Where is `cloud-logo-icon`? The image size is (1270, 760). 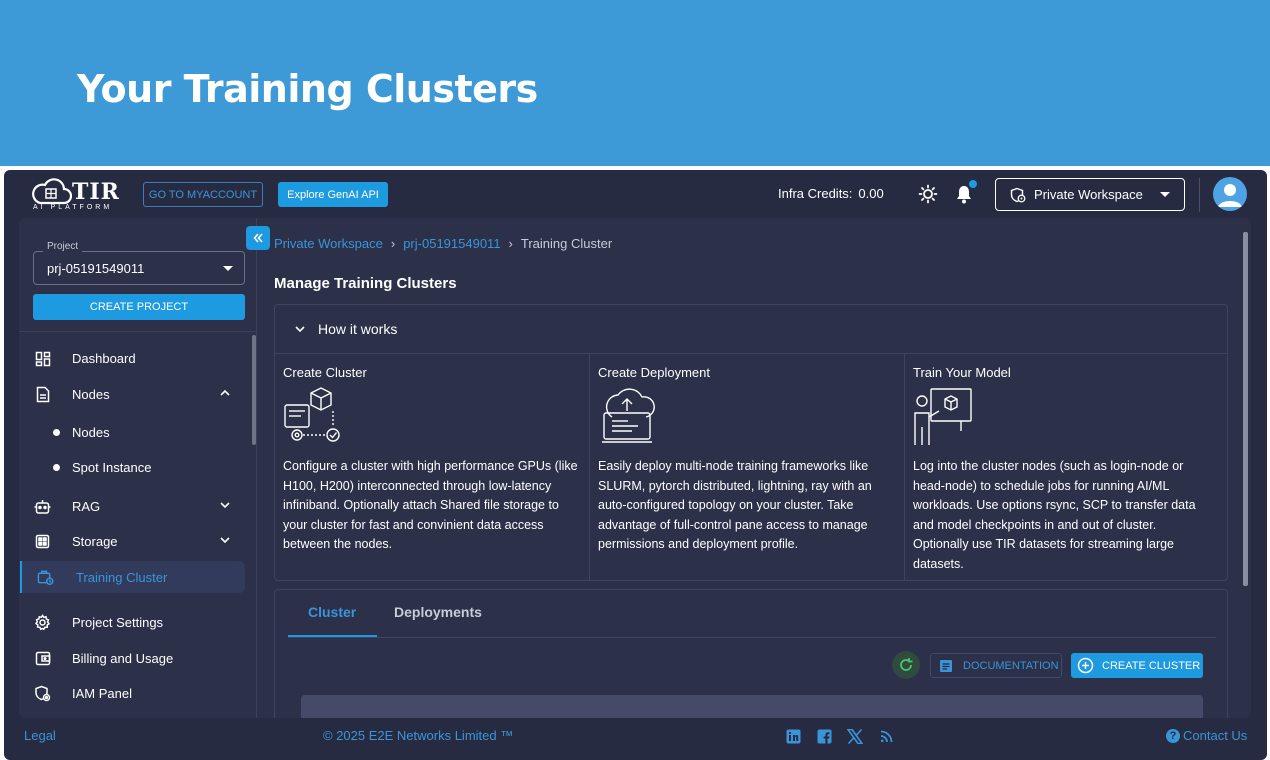 cloud-logo-icon is located at coordinates (52, 191).